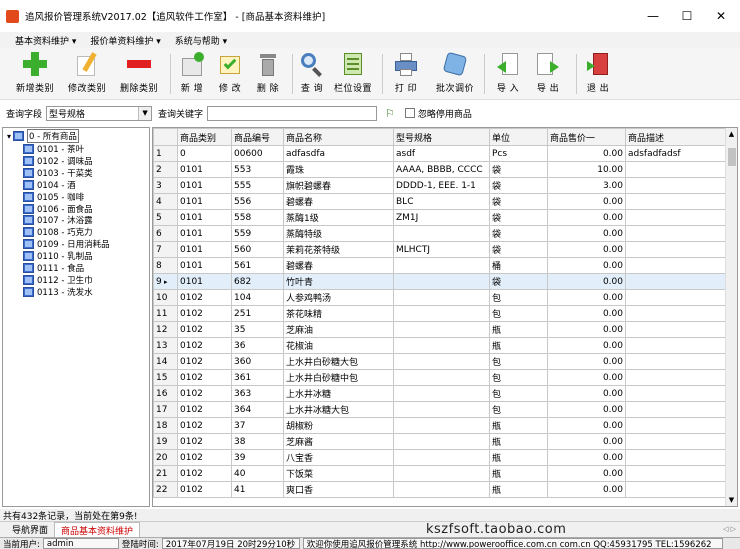 The image size is (740, 549). What do you see at coordinates (58, 256) in the screenshot?
I see `tree-item: 0110 - 乳制品` at bounding box center [58, 256].